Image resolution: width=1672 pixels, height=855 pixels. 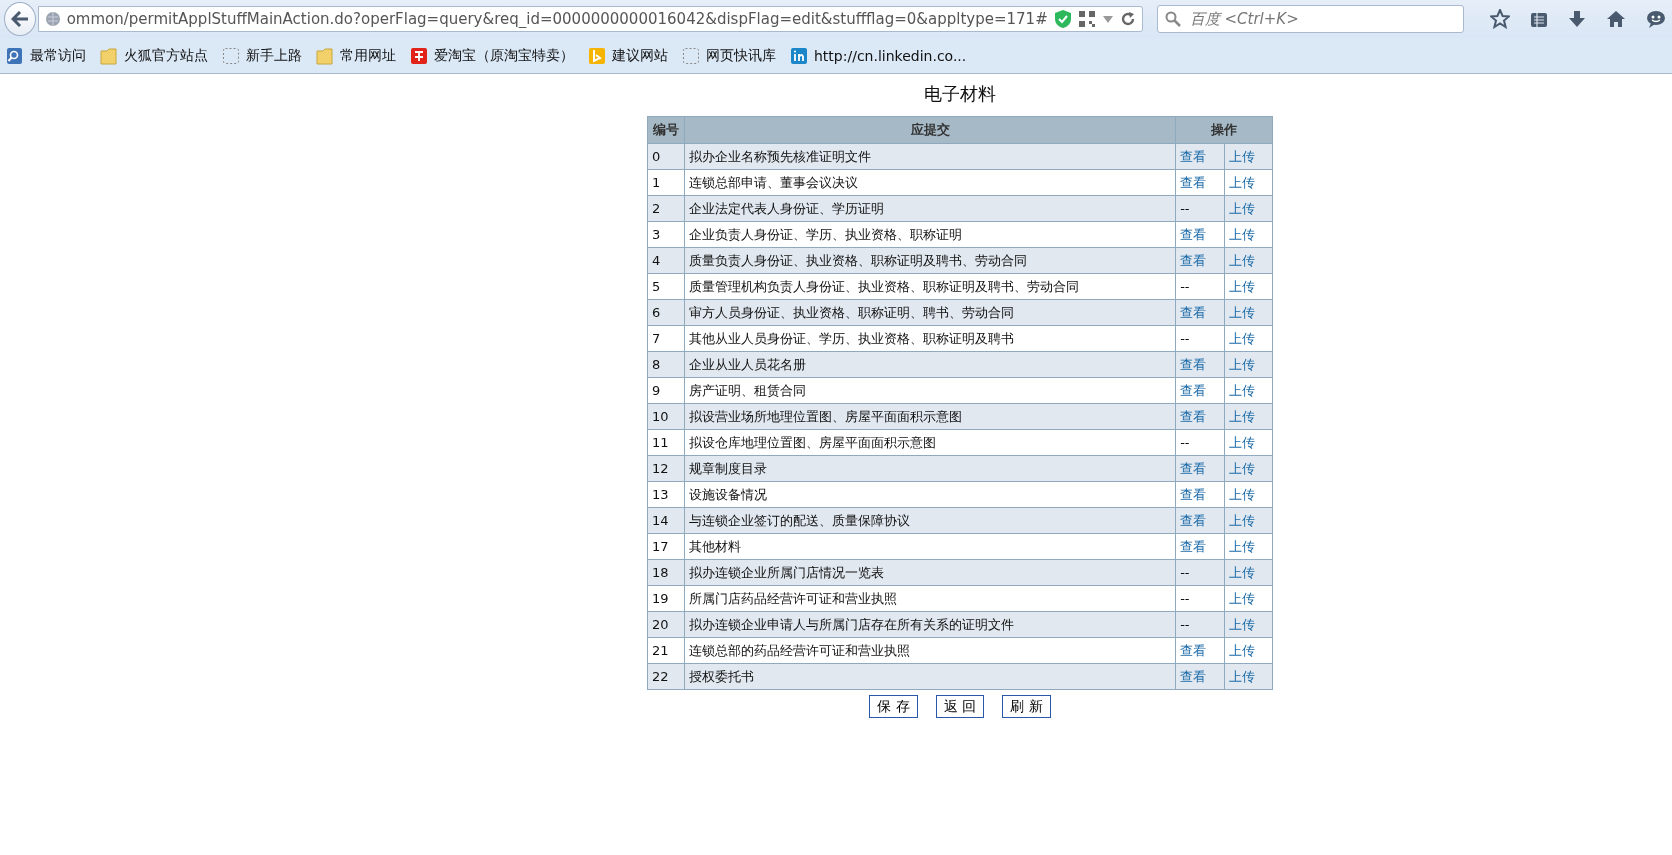 What do you see at coordinates (666, 338) in the screenshot?
I see `number-cell: 7` at bounding box center [666, 338].